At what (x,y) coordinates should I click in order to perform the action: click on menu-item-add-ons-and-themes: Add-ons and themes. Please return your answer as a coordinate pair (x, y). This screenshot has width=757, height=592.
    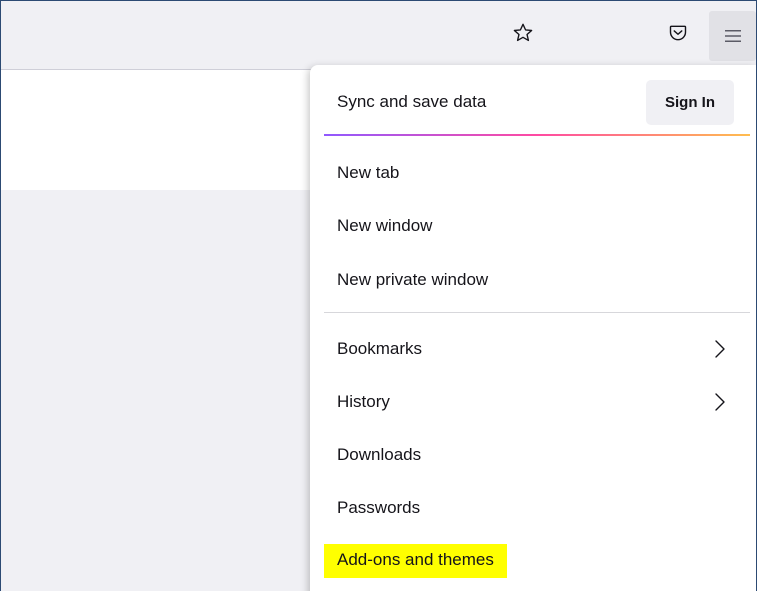
    Looking at the image, I should click on (533, 562).